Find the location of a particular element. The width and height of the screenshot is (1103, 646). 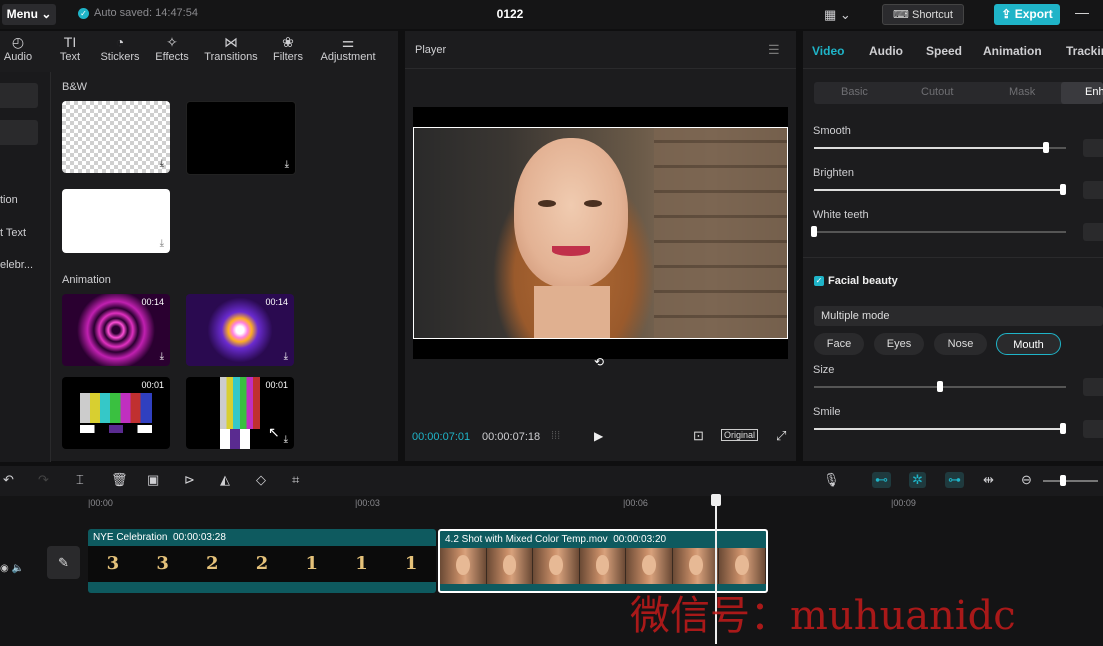

freeze-icon: ▣ is located at coordinates (153, 480).